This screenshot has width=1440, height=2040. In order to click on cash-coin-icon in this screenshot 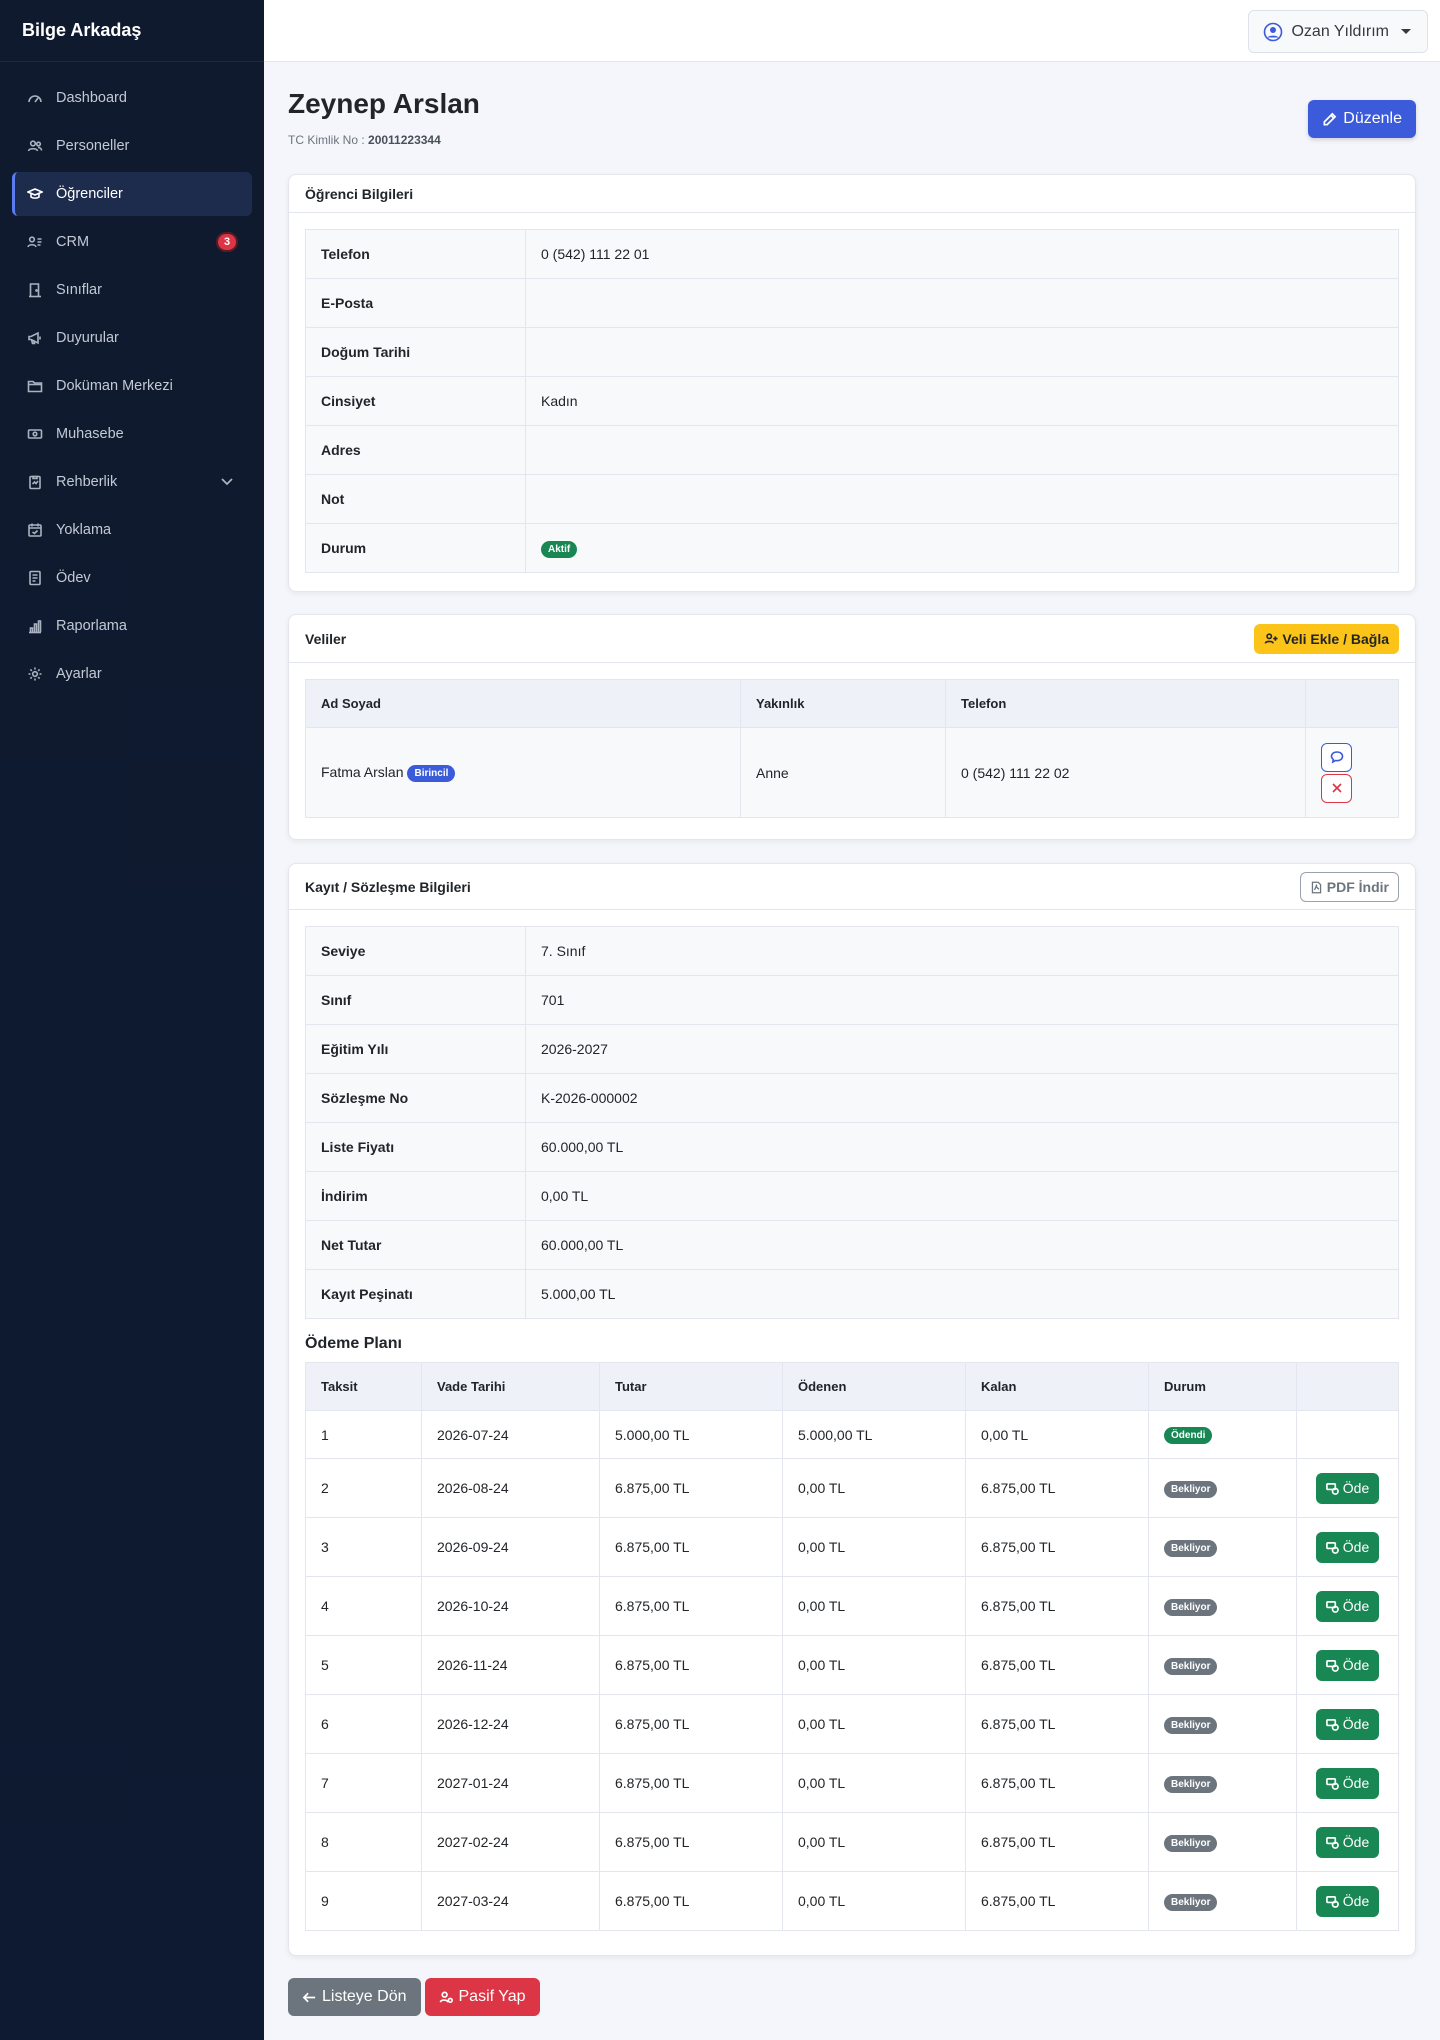, I will do `click(1332, 1842)`.